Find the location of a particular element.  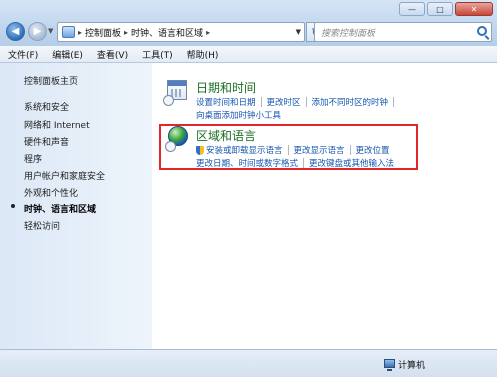

menu-help: 帮助(H) is located at coordinates (203, 54).